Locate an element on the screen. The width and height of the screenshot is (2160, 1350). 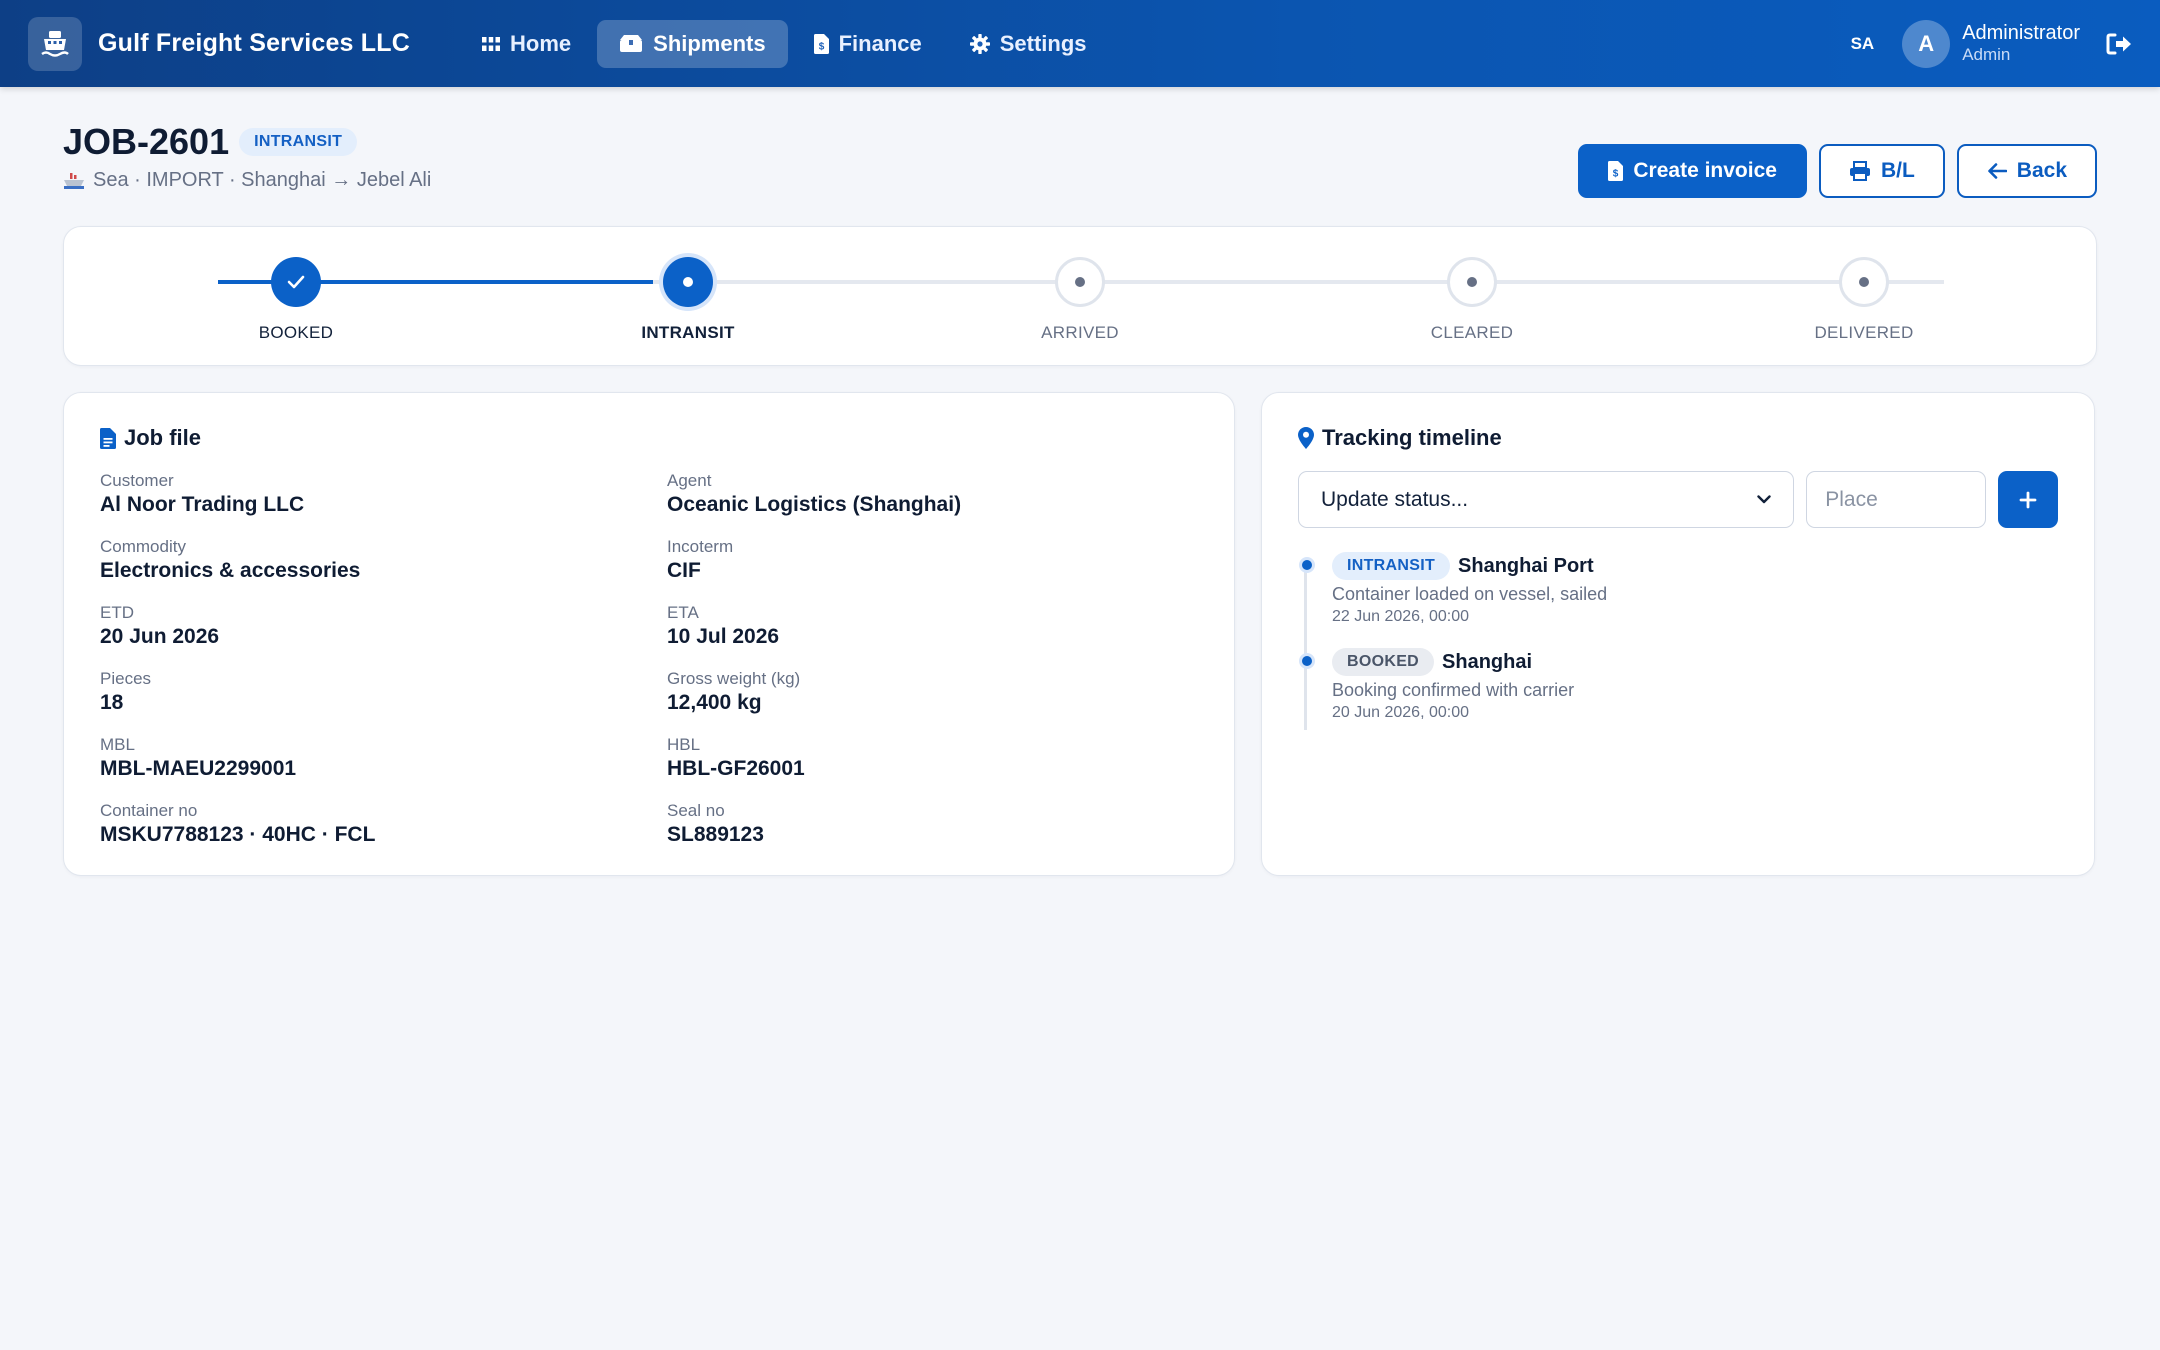
avatar: A is located at coordinates (1926, 43).